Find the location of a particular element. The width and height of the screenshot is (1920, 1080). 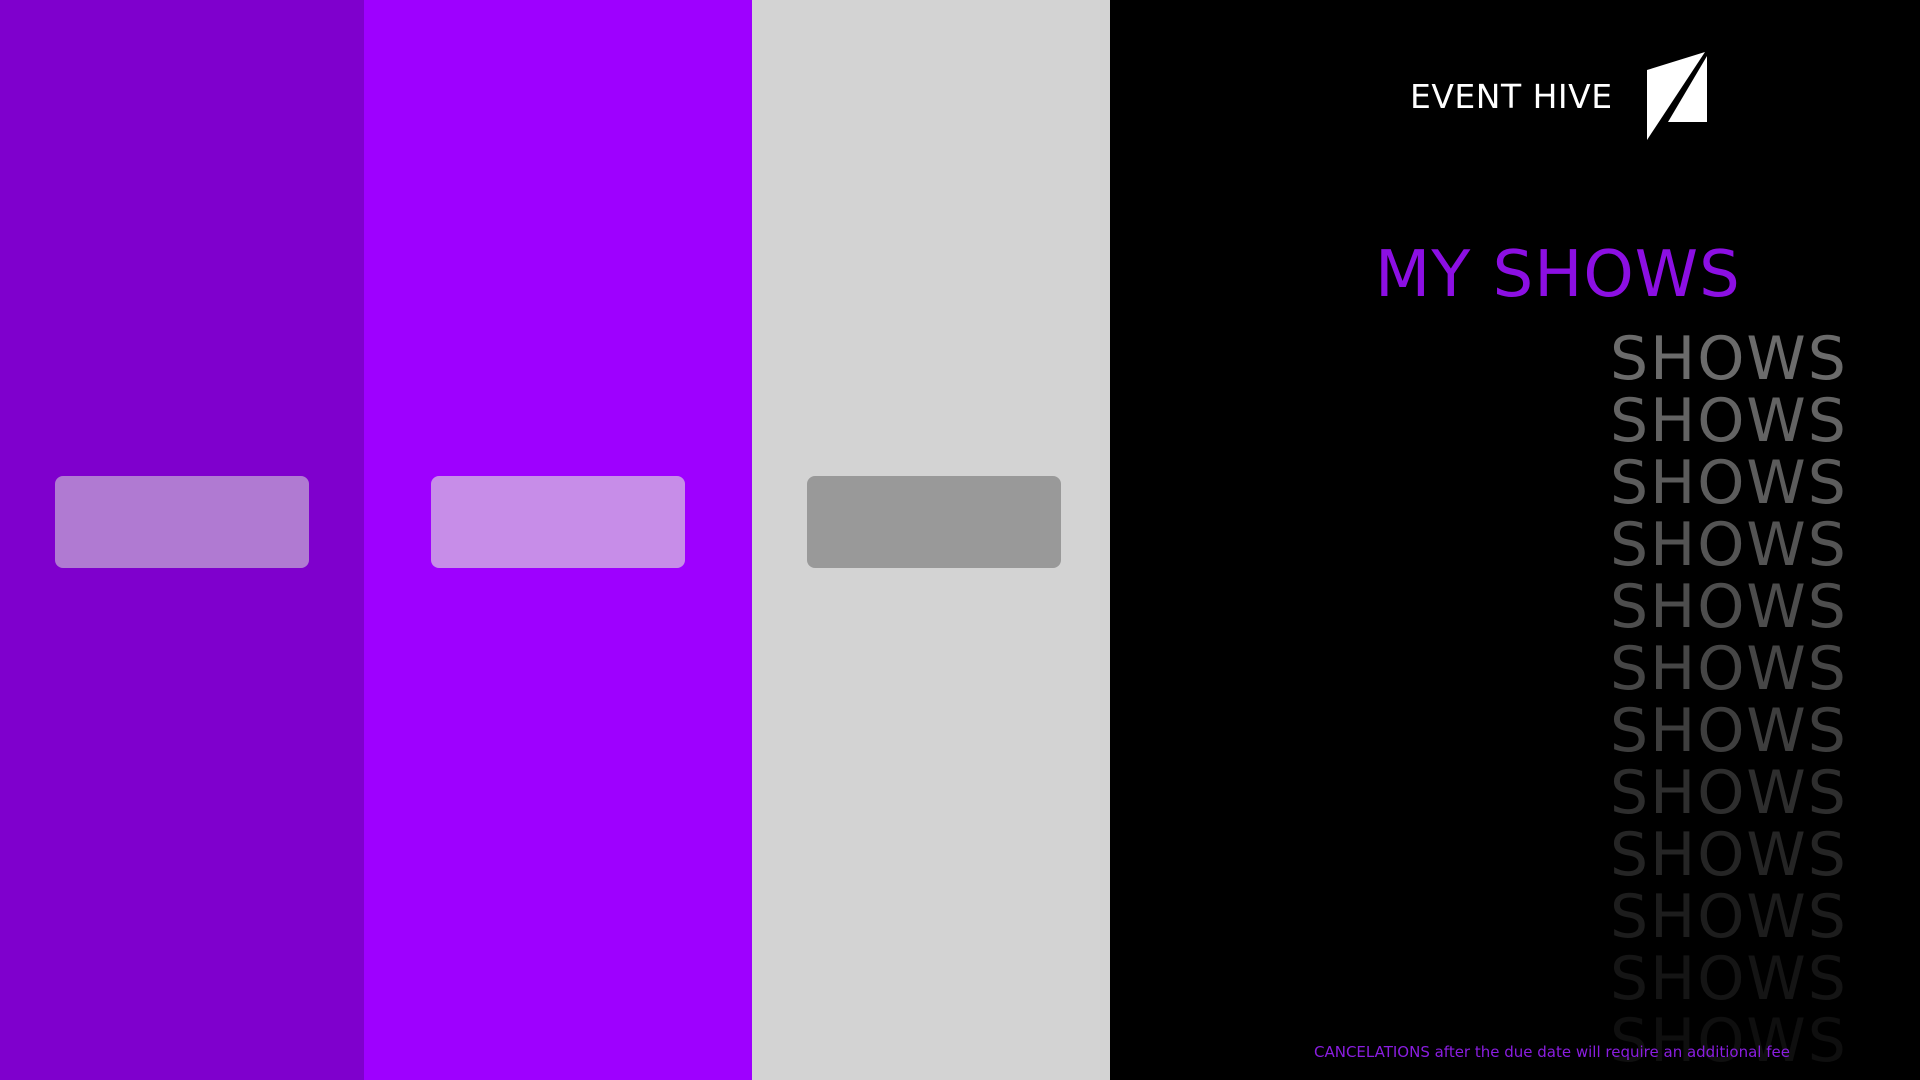

panel-1-button is located at coordinates (182, 522).